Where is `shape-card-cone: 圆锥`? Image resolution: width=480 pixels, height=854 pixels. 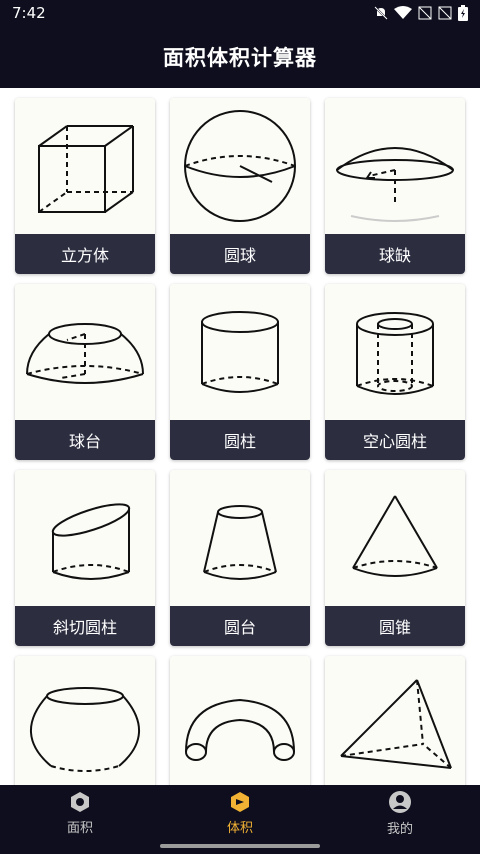
shape-card-cone: 圆锥 is located at coordinates (395, 558).